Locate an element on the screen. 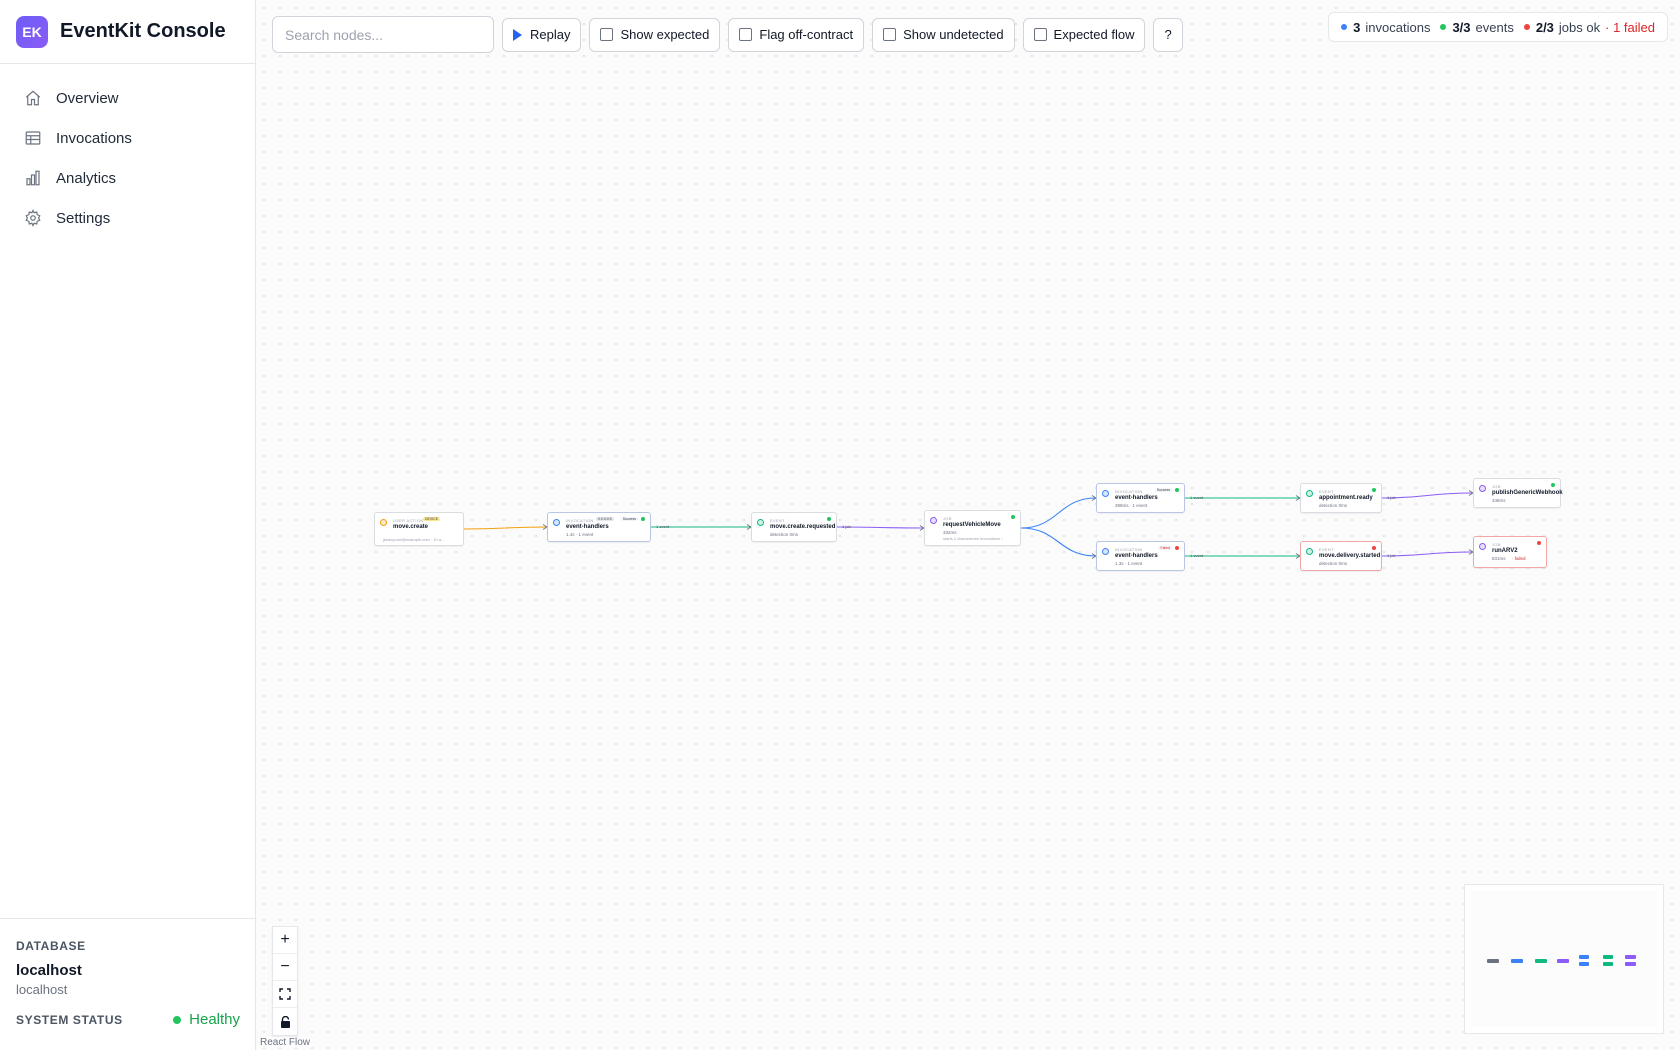 The image size is (1680, 1050). sidebar-item-label: Analytics is located at coordinates (86, 178).